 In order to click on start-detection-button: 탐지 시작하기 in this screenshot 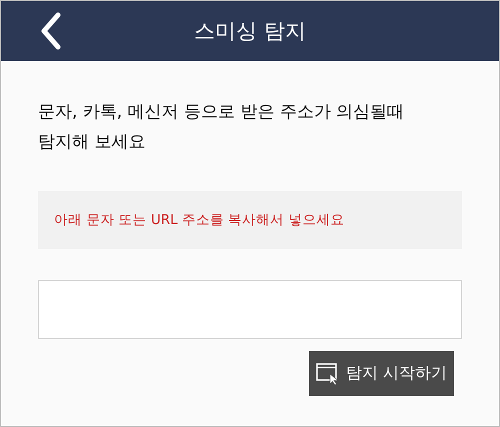, I will do `click(381, 373)`.